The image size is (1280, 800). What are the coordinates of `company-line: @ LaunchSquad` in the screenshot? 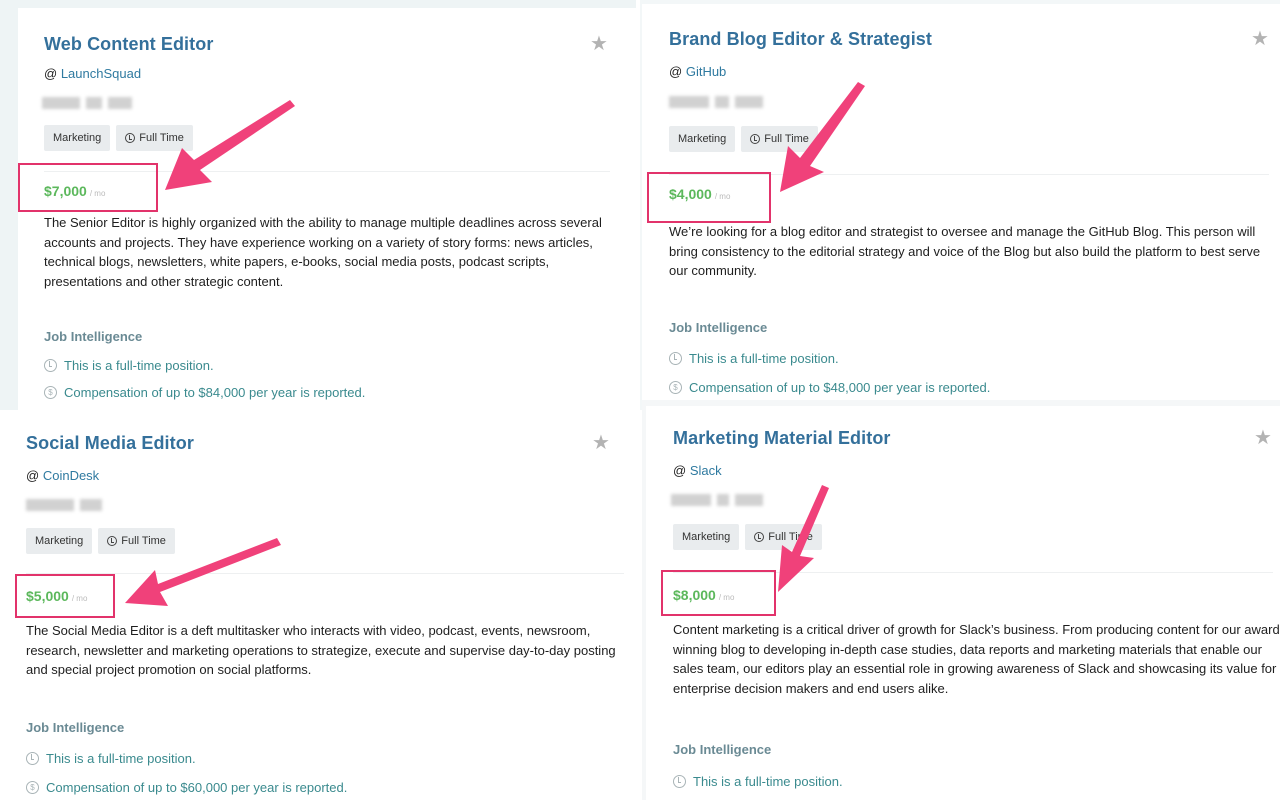 It's located at (92, 73).